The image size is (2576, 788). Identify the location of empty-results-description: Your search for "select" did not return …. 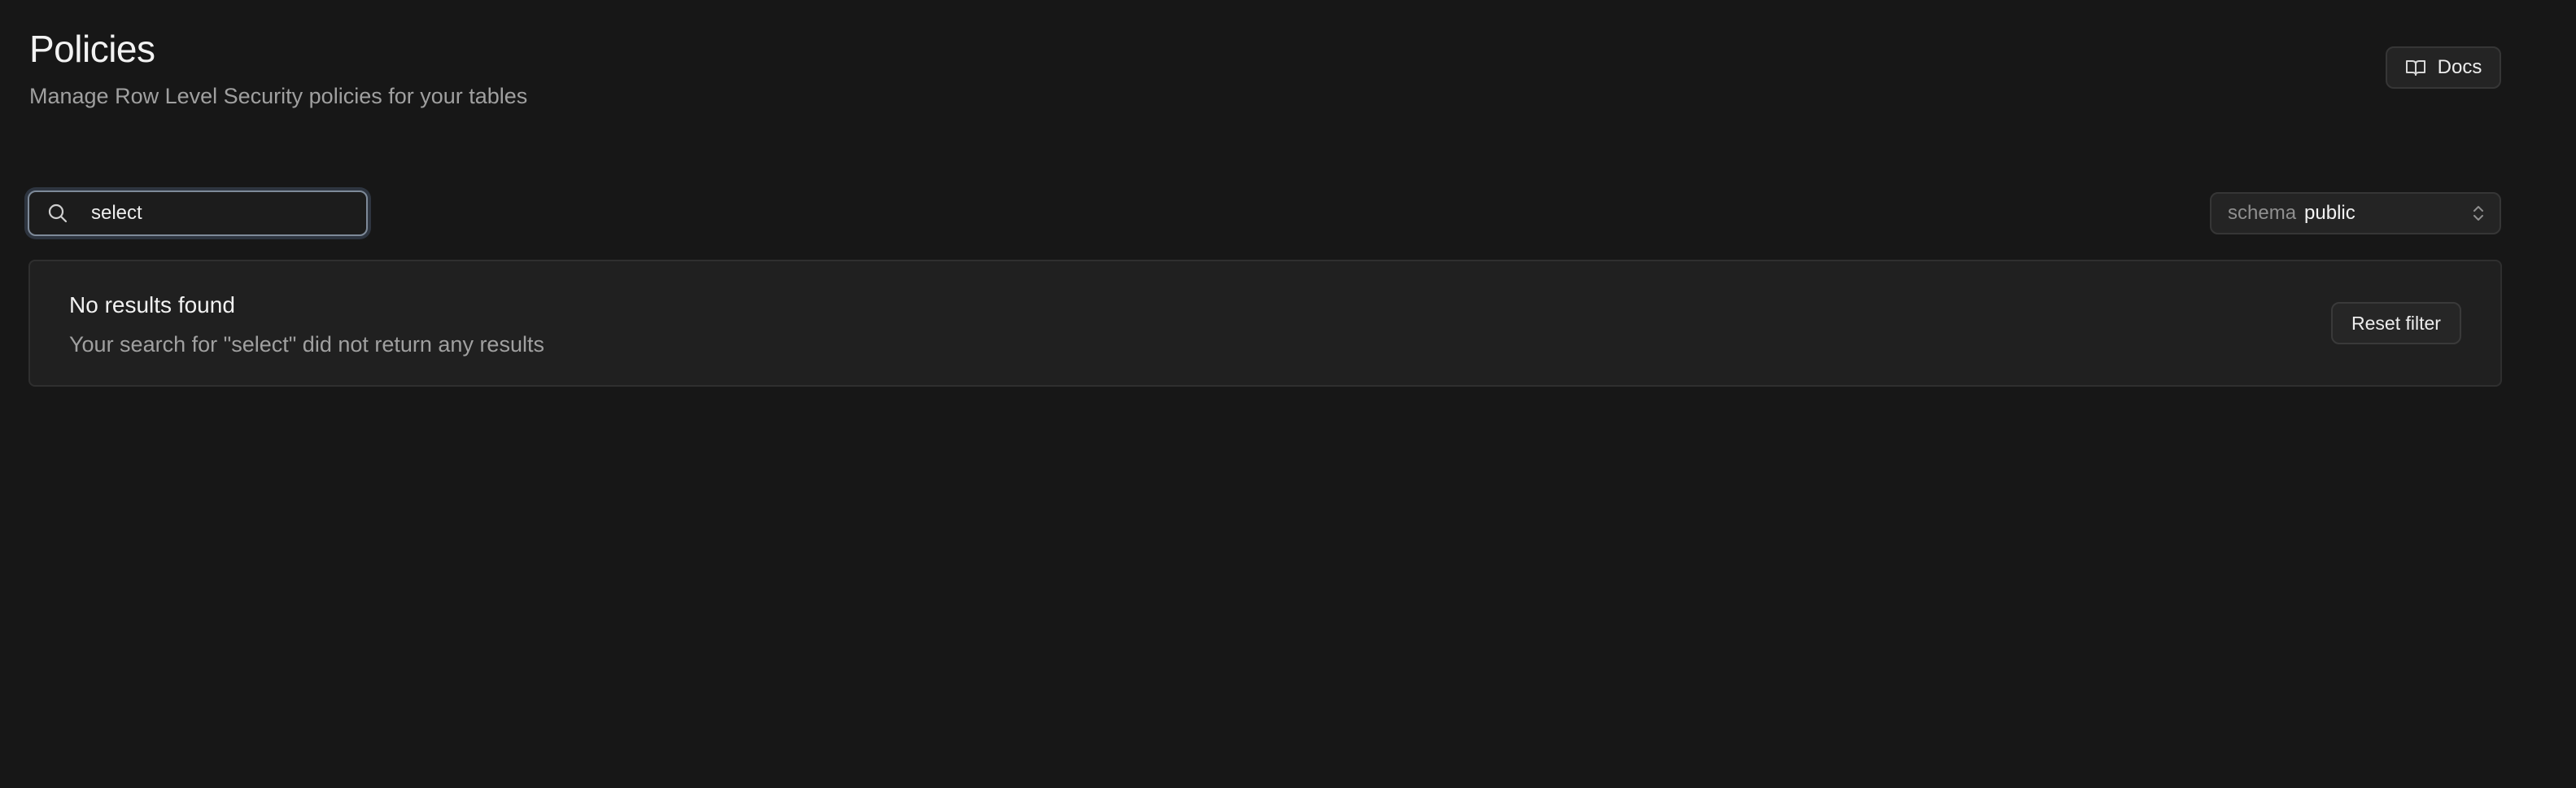
(306, 344).